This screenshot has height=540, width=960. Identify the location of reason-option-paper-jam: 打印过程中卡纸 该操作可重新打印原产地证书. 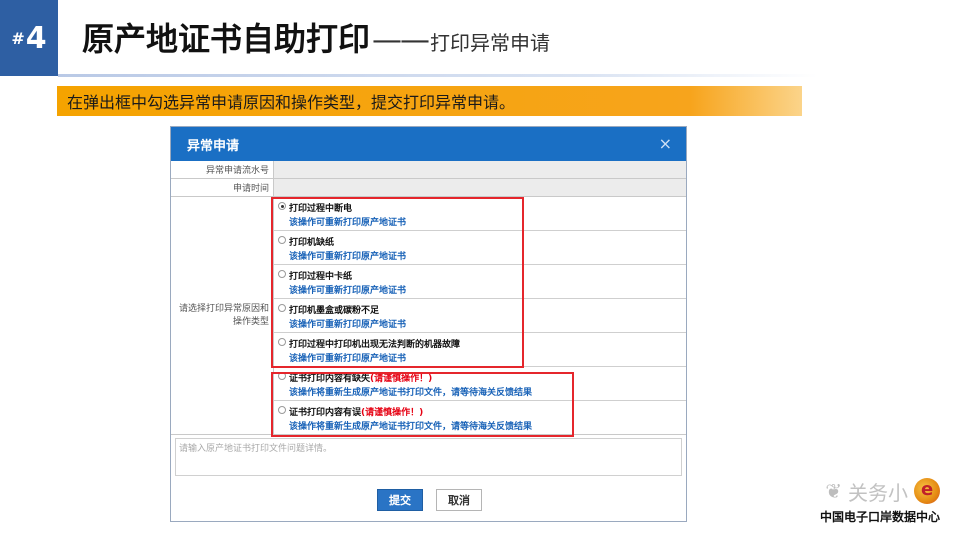
(480, 282).